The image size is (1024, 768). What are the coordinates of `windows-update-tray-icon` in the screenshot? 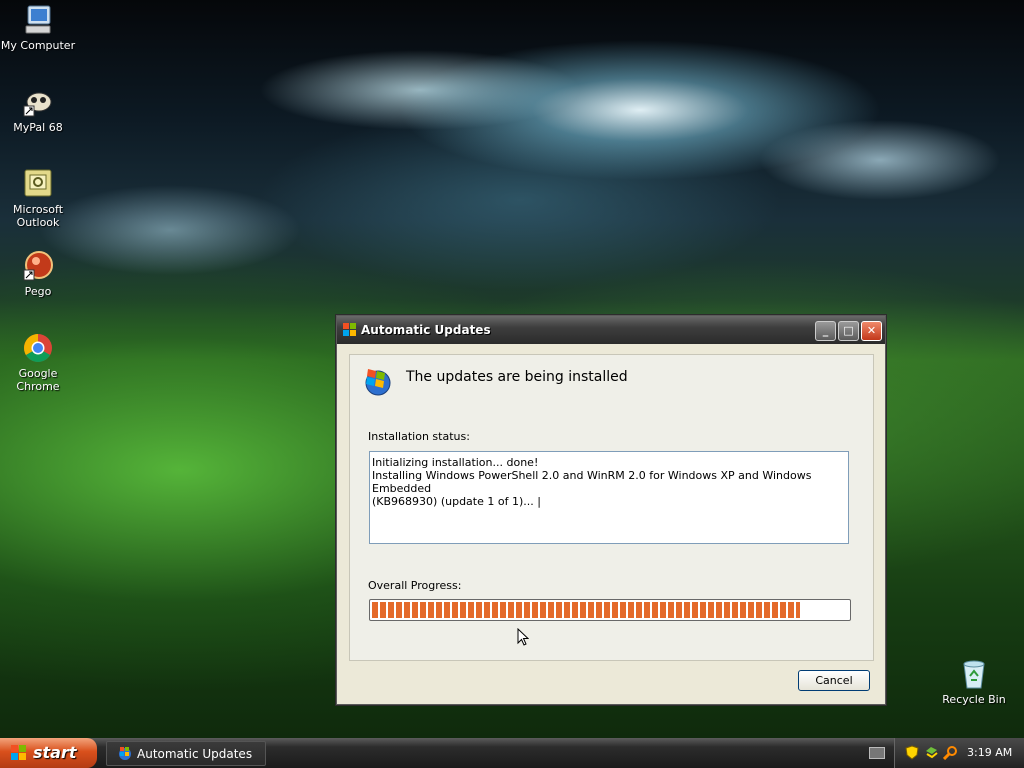 It's located at (931, 754).